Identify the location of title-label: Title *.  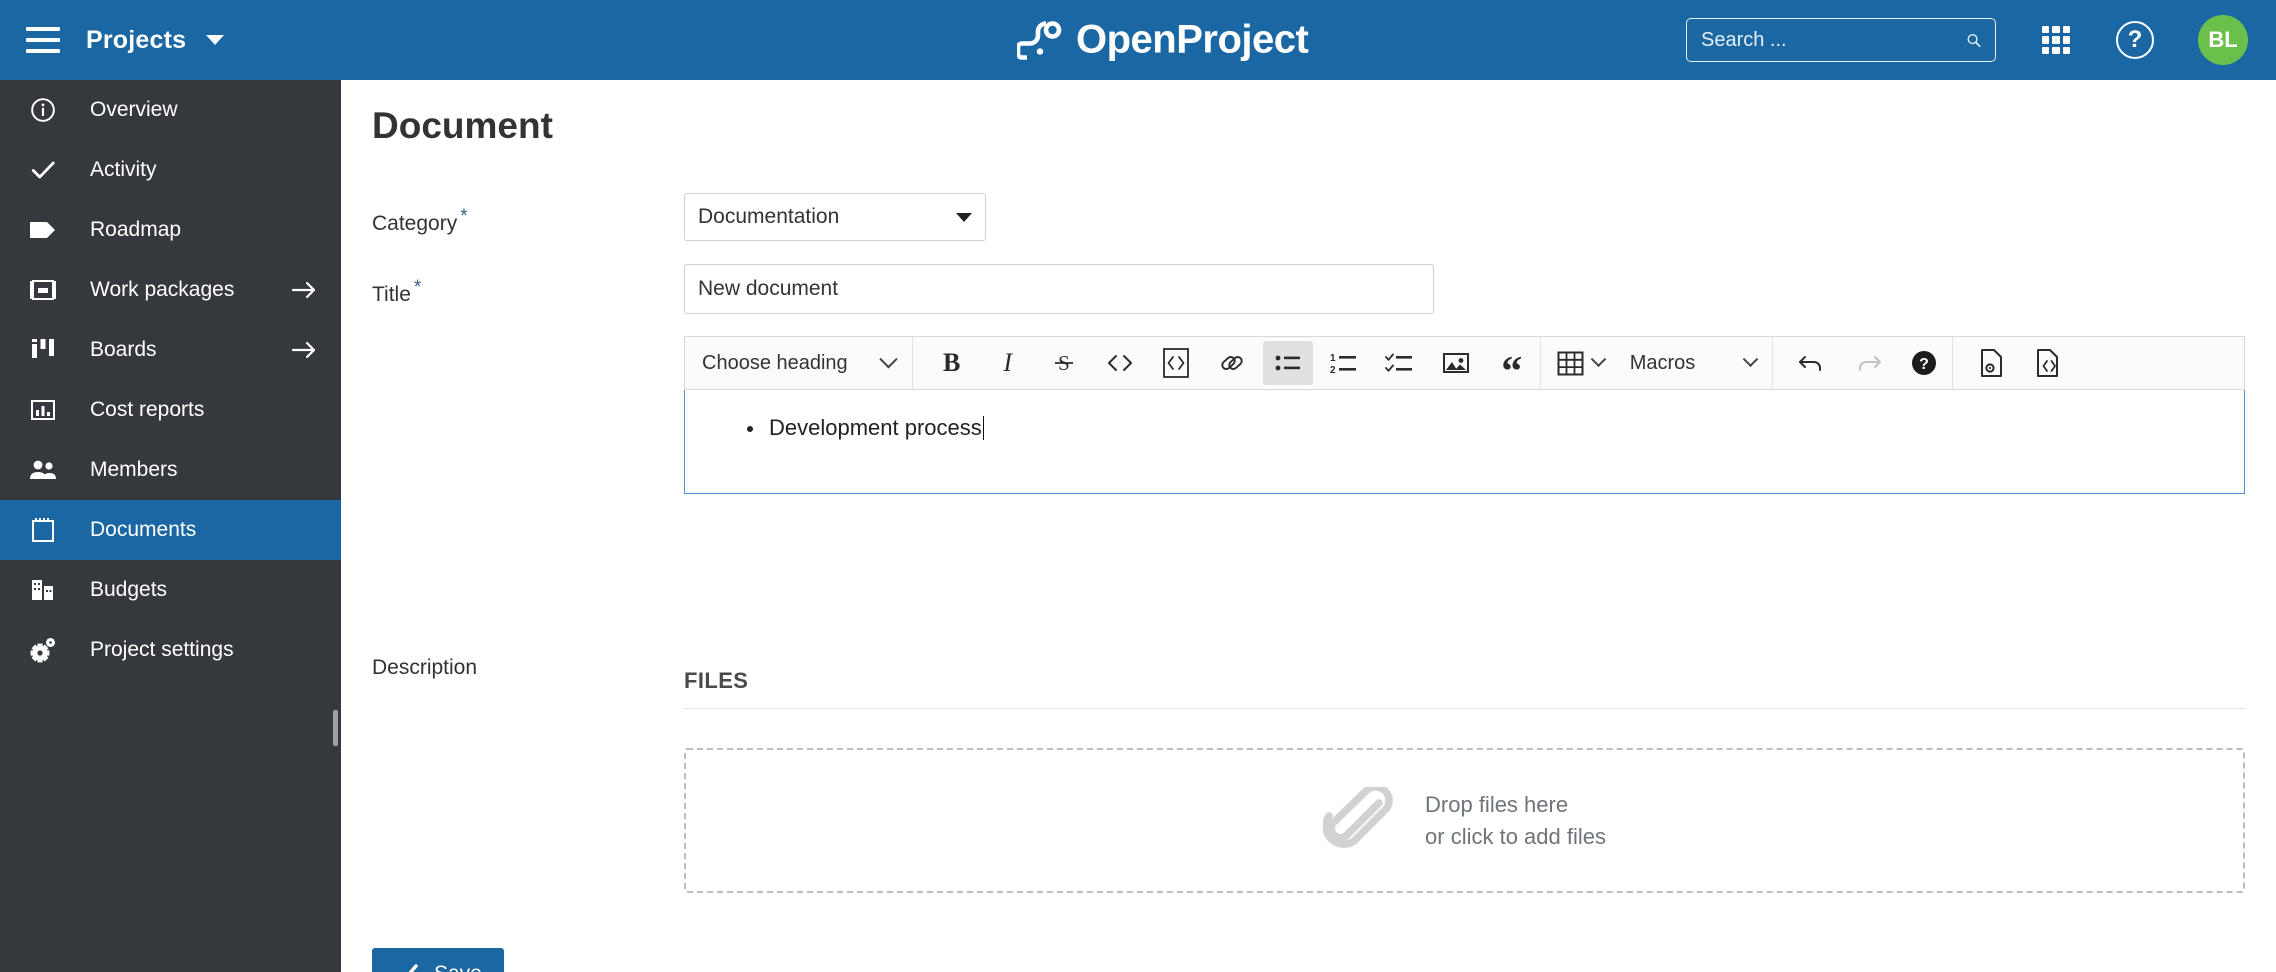
(396, 292).